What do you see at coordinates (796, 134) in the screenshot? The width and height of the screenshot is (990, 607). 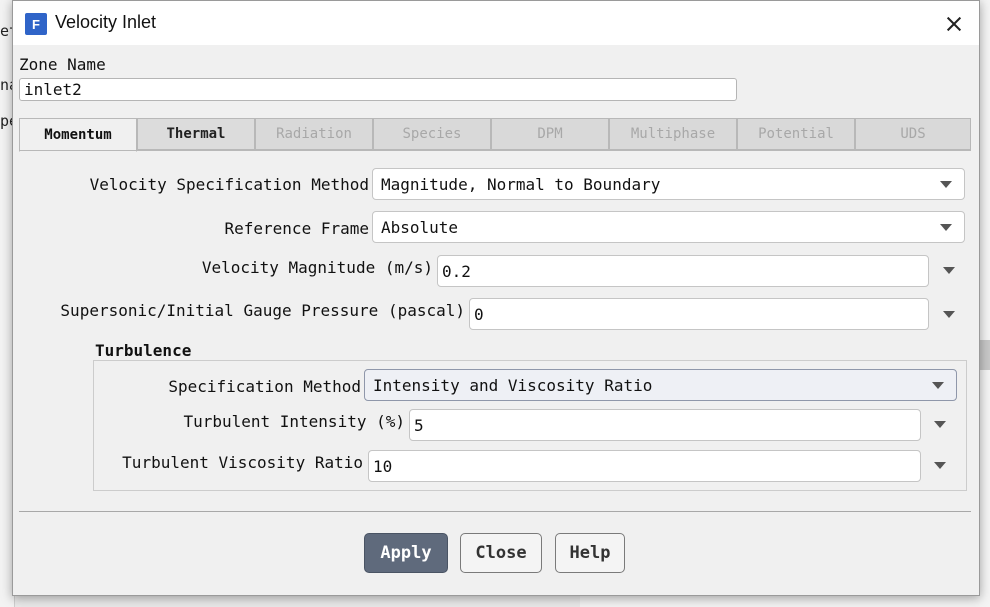 I see `tab-potential: Potential` at bounding box center [796, 134].